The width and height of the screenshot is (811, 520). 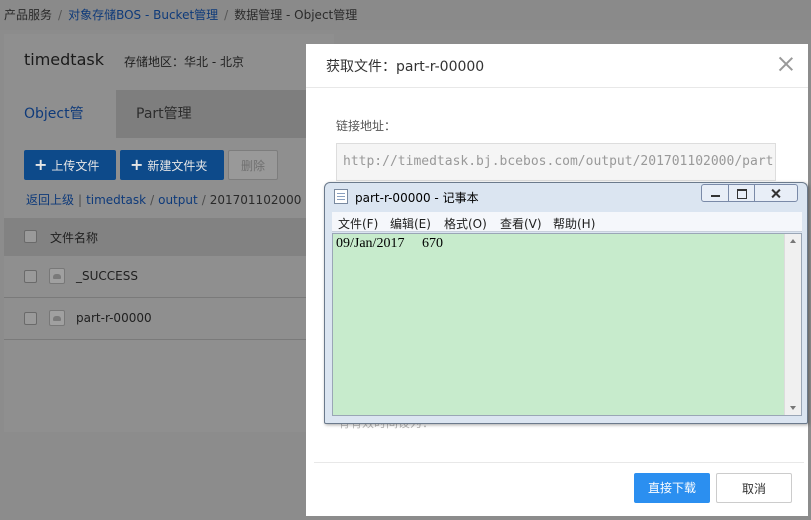 I want to click on upload-file-button: + 上传文件, so click(x=70, y=165).